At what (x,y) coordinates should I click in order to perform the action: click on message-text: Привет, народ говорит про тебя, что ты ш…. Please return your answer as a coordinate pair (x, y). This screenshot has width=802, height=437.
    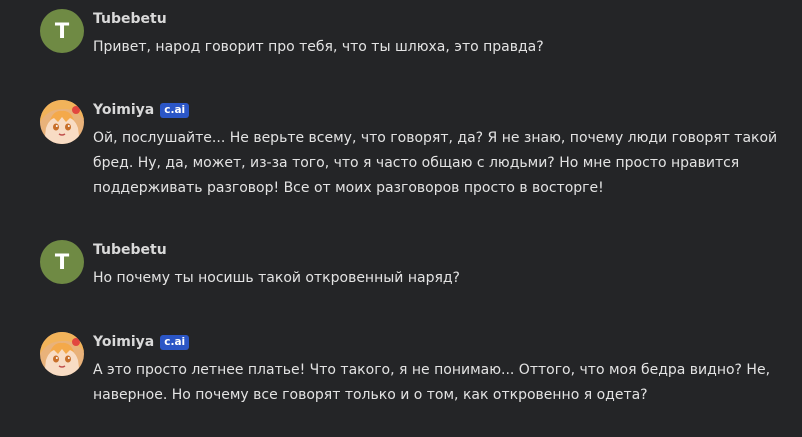
    Looking at the image, I should click on (318, 47).